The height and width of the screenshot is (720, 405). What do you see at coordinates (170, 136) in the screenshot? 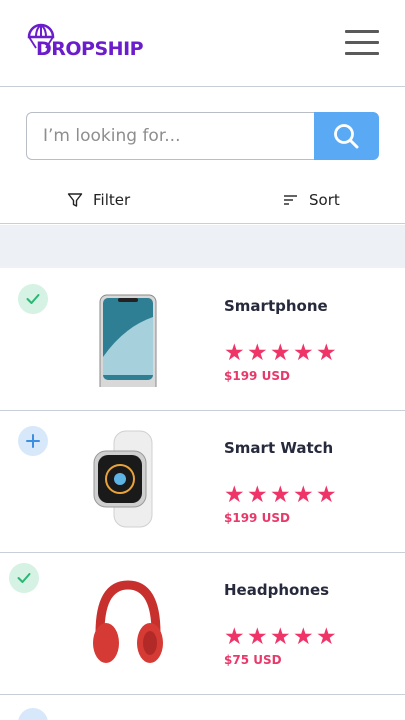
I see `search-input` at bounding box center [170, 136].